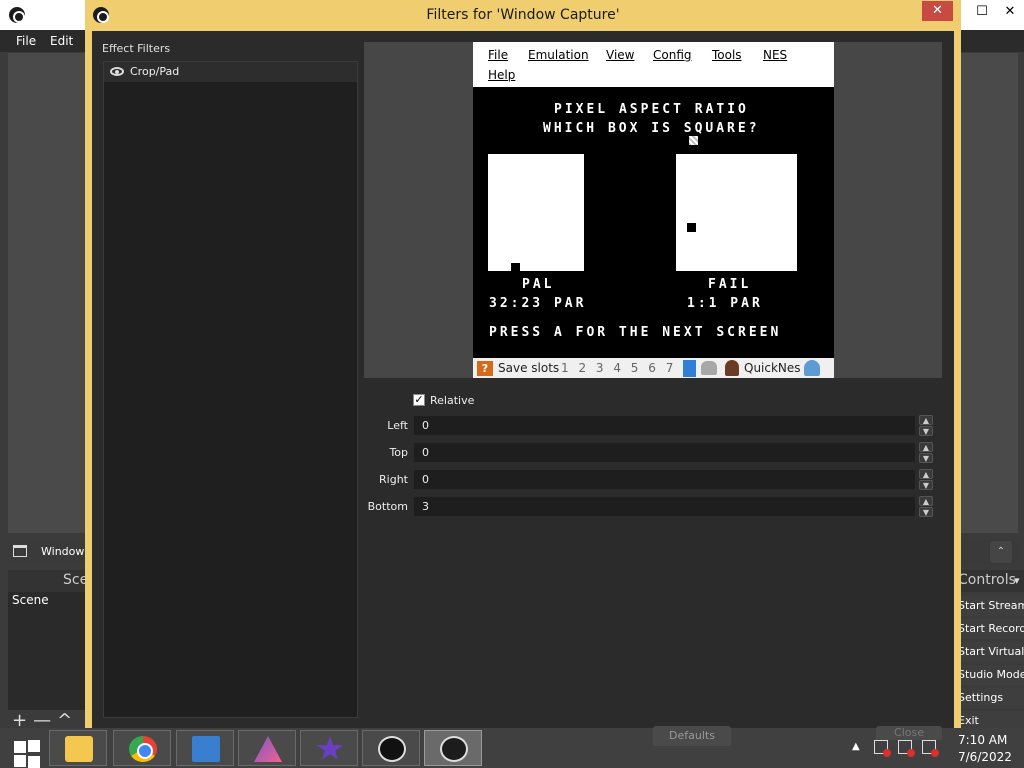  What do you see at coordinates (501, 75) in the screenshot?
I see `emu-menu-help: Help` at bounding box center [501, 75].